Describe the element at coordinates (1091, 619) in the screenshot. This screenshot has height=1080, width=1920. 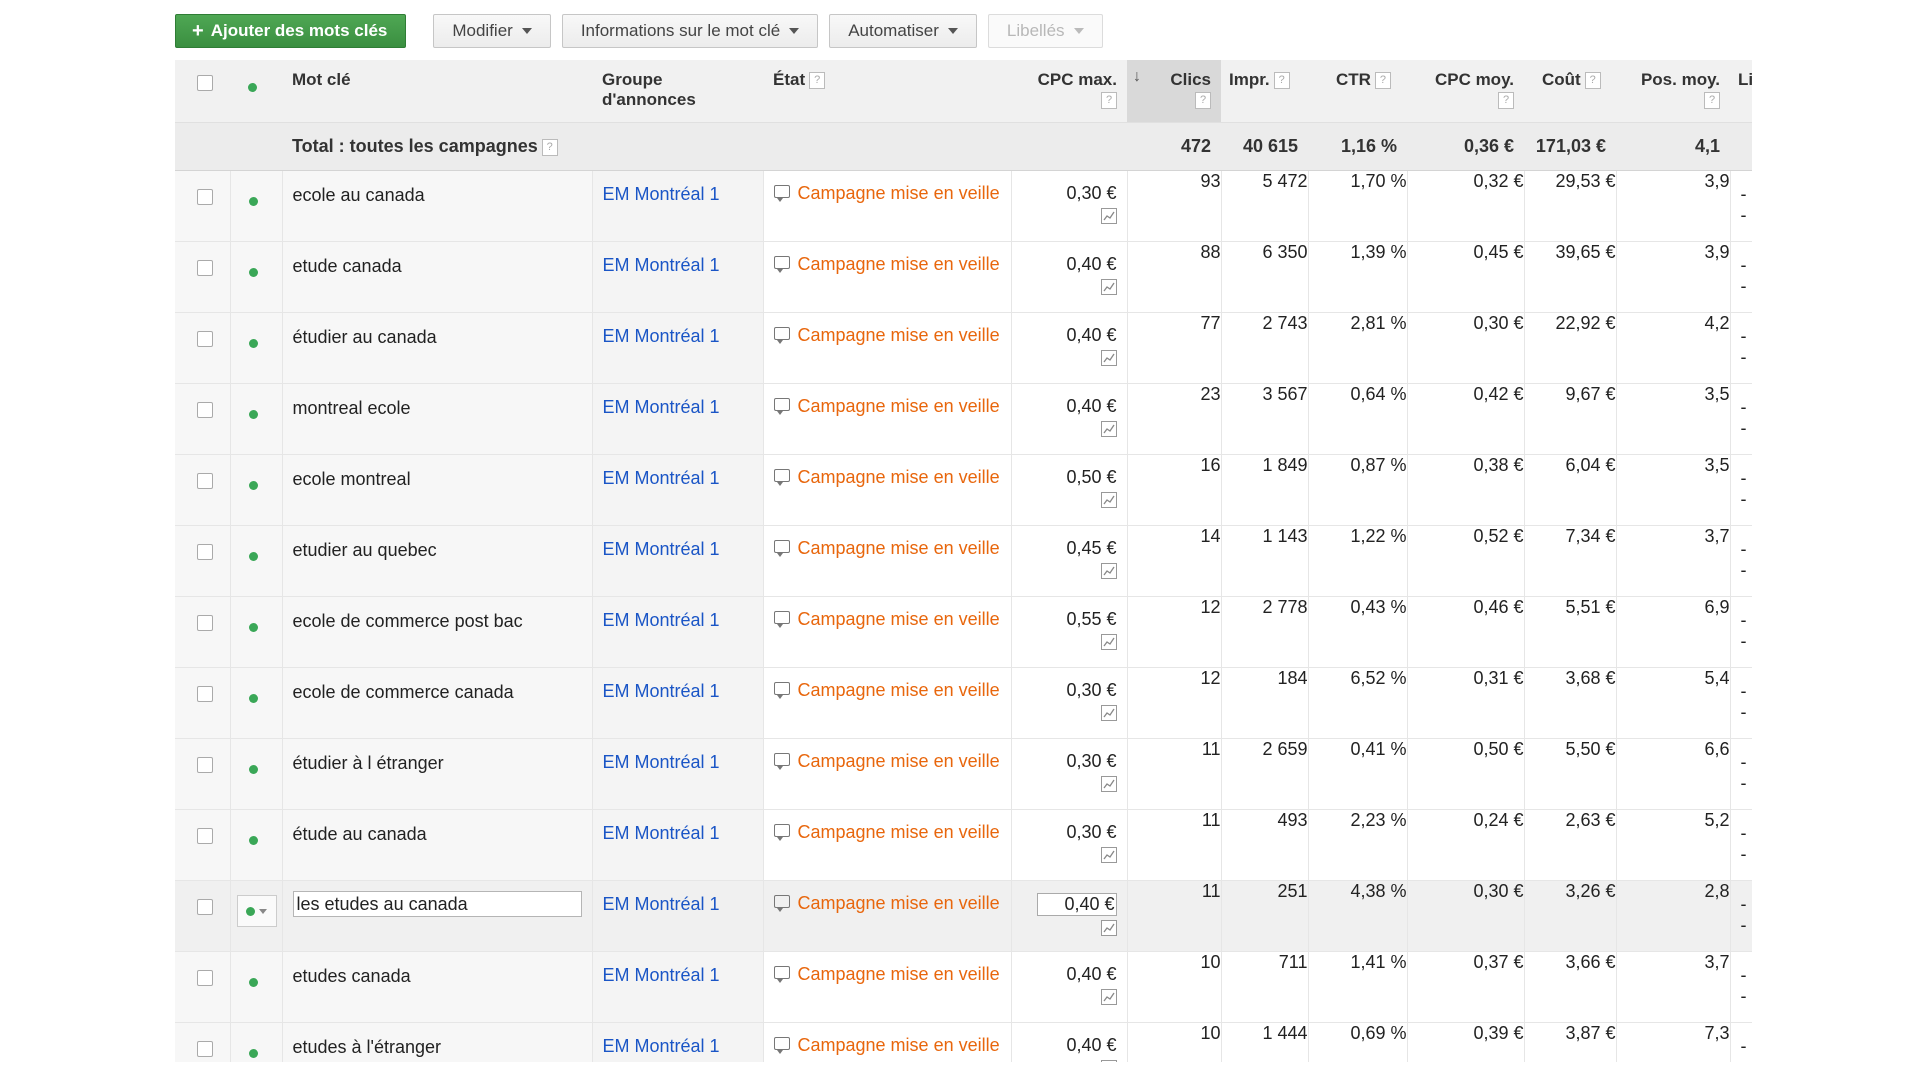
I see `max-cpc-value: 0,55 €` at that location.